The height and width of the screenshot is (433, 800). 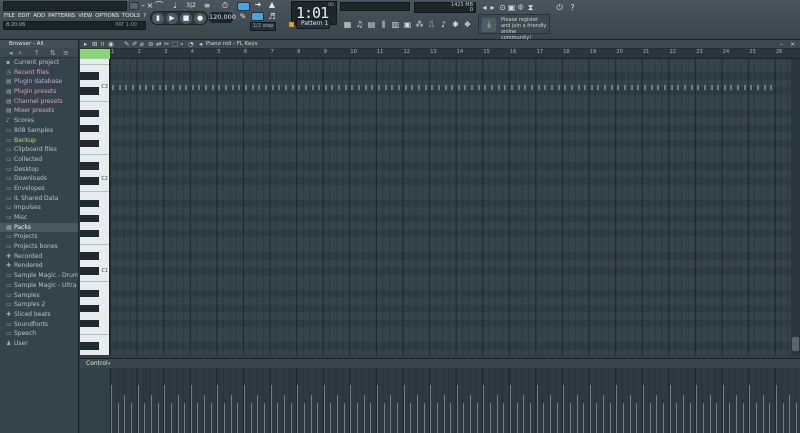 What do you see at coordinates (225, 6) in the screenshot?
I see `countdown-icon: ⏱` at bounding box center [225, 6].